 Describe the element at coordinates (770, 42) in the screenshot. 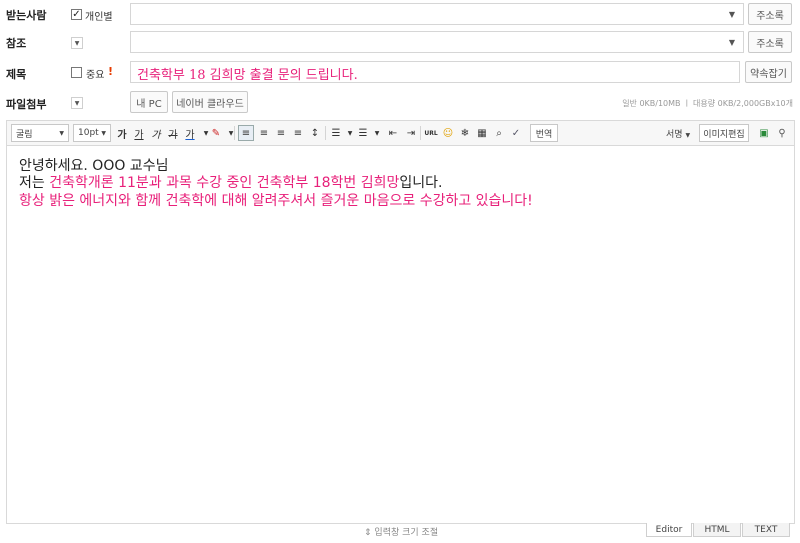

I see `cc-address-book-button: 주소록` at that location.